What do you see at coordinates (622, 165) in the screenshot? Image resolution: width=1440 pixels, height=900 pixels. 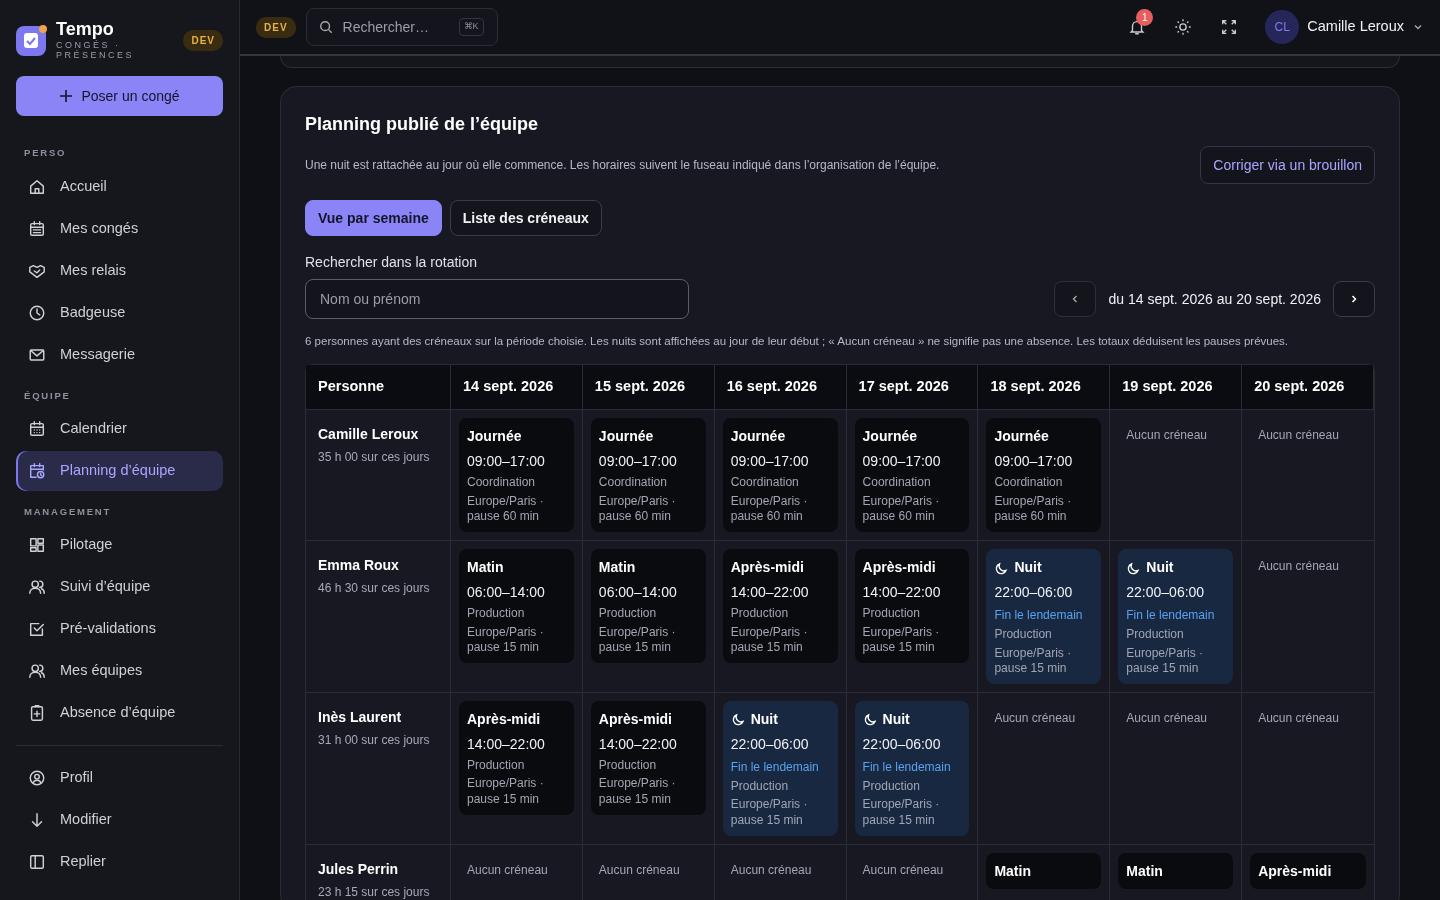 I see `panel-note: Une nuit est rattachée au jour où elle commence. Les horaires suivent le fuseau indiqué dans l’organisation de l’équipe.` at bounding box center [622, 165].